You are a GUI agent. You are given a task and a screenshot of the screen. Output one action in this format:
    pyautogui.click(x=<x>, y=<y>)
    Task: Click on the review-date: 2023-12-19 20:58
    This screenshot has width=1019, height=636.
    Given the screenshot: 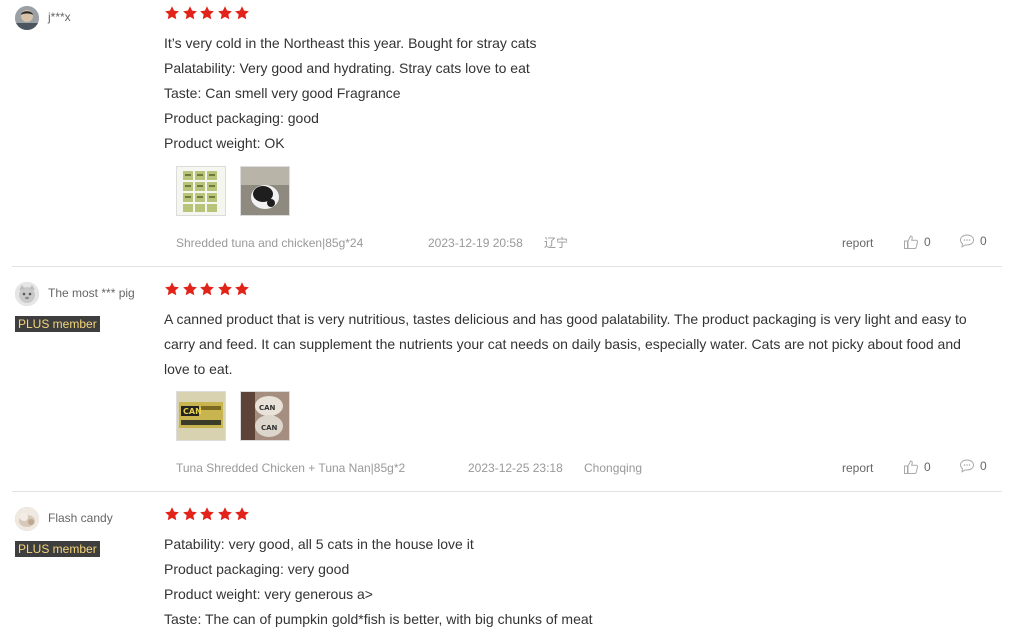 What is the action you would take?
    pyautogui.click(x=475, y=243)
    